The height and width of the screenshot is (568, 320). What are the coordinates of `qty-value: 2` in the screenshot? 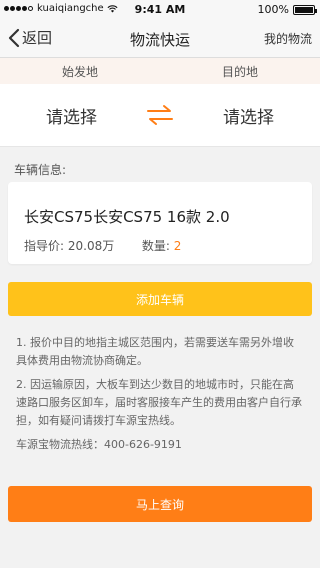 It's located at (177, 246).